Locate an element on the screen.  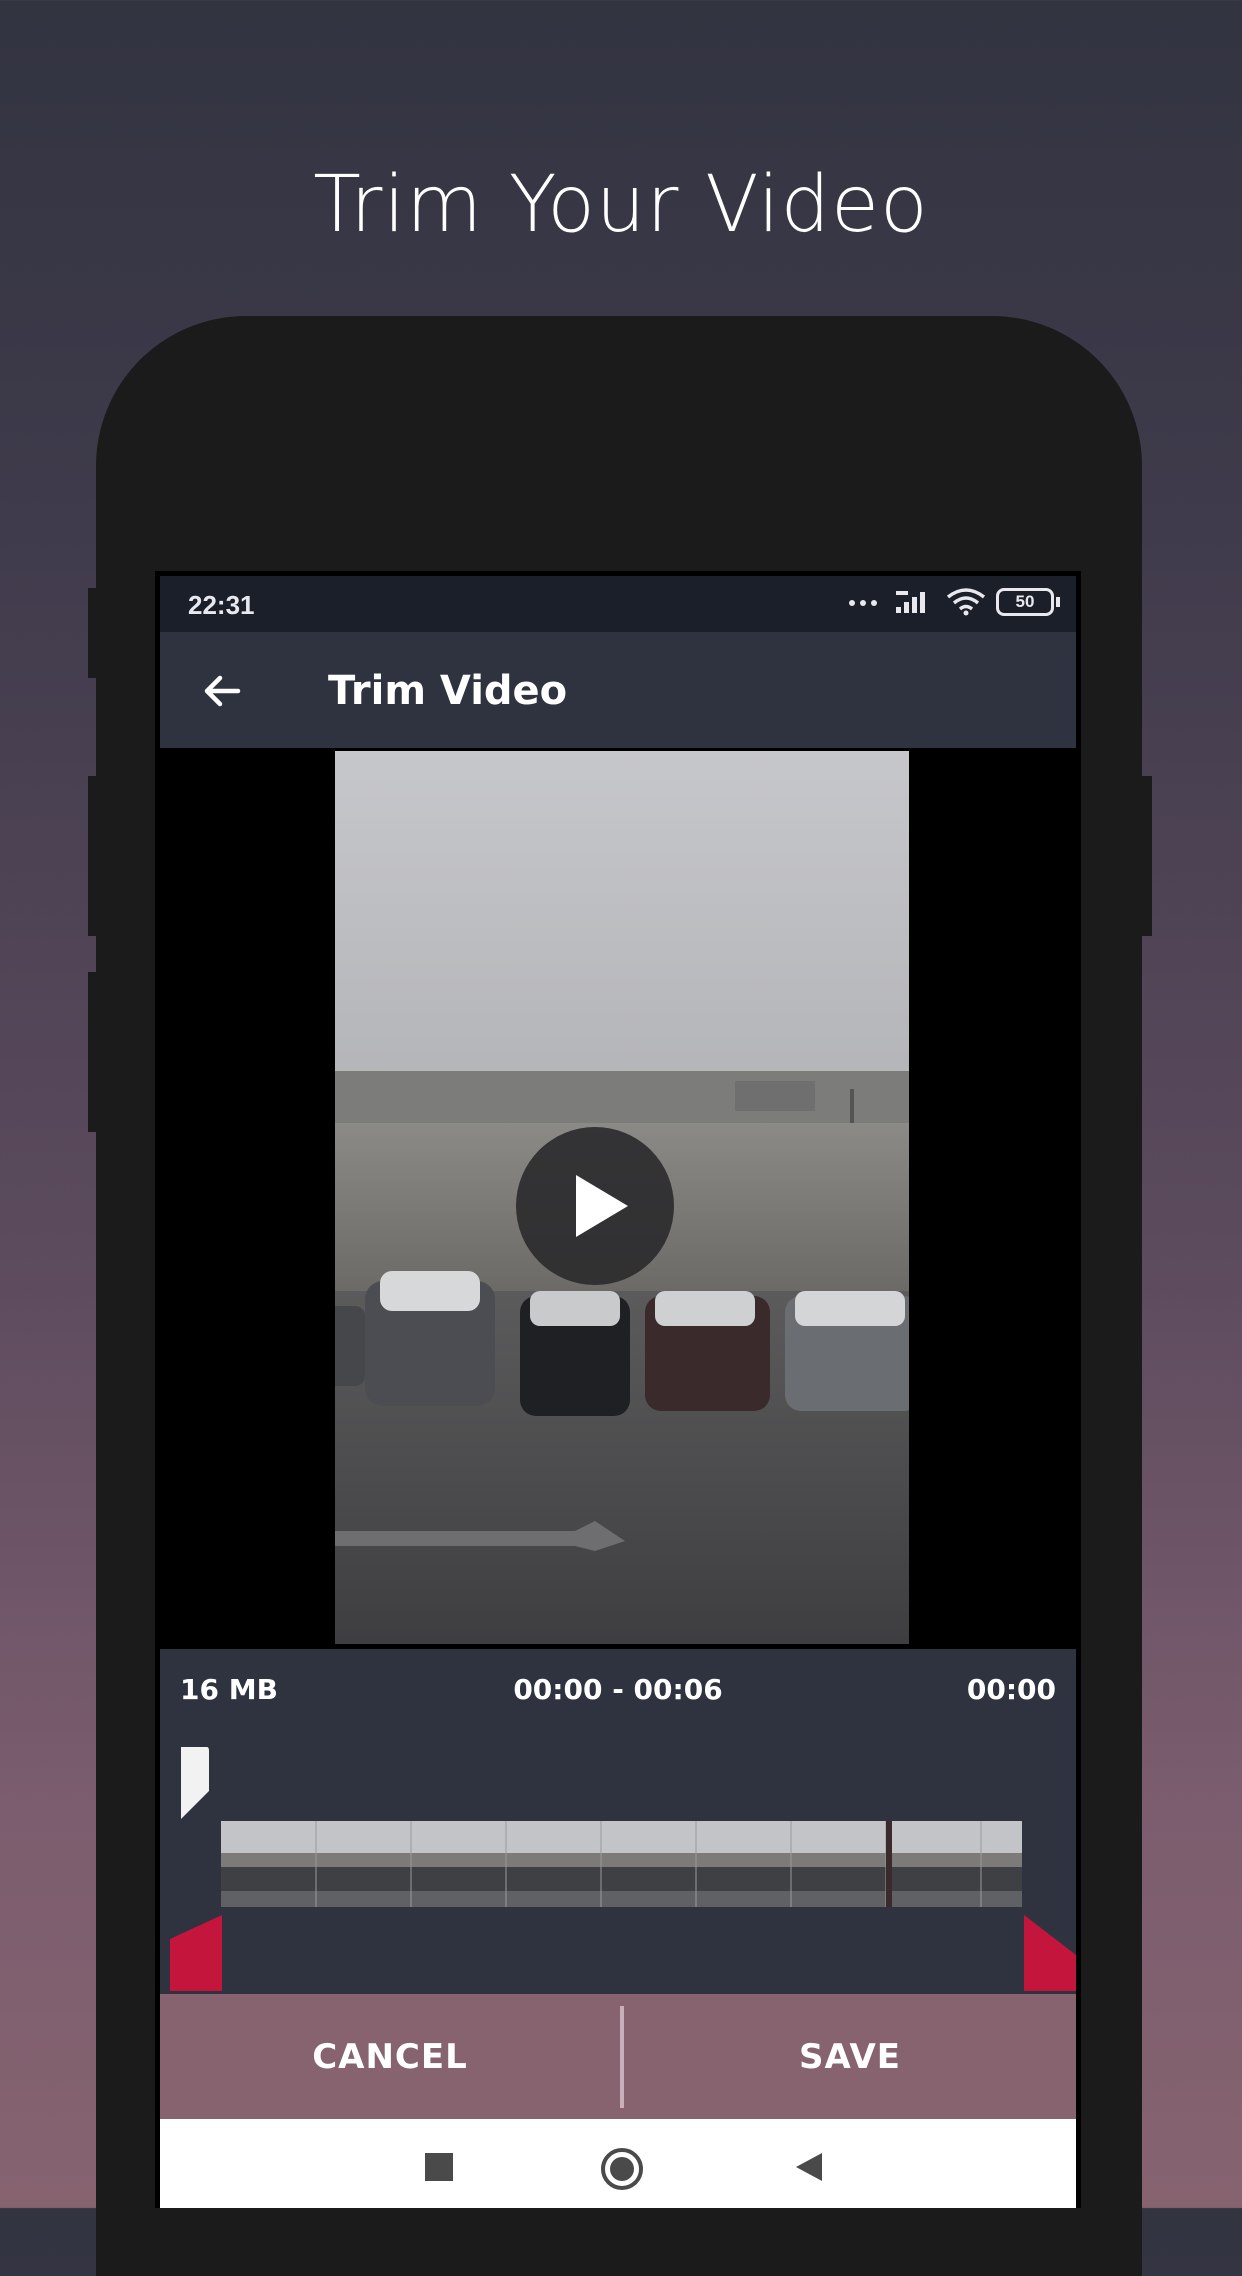
filmstrip-frames is located at coordinates (621, 1864).